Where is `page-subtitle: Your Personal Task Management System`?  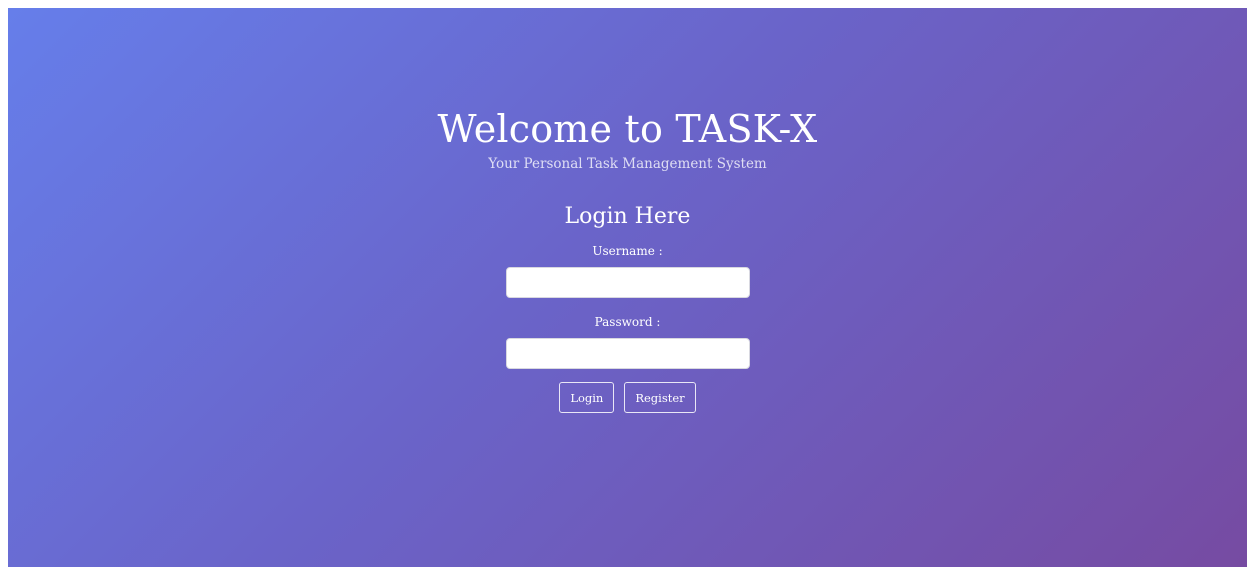
page-subtitle: Your Personal Task Management System is located at coordinates (627, 164).